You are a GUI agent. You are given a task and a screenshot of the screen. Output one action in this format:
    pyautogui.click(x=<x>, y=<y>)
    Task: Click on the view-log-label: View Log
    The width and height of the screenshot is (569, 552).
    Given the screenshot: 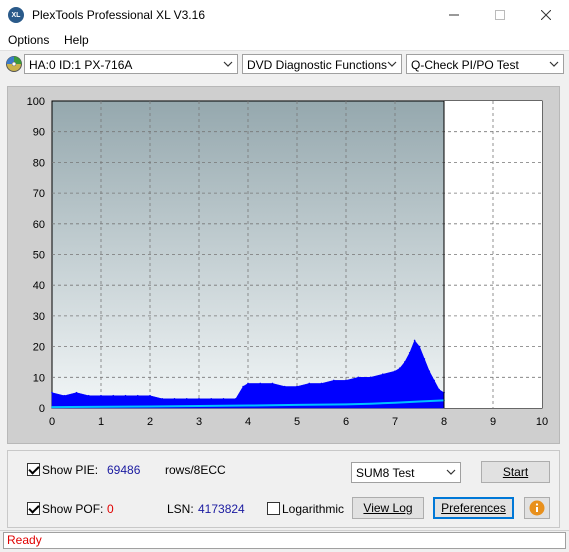 What is the action you would take?
    pyautogui.click(x=388, y=508)
    